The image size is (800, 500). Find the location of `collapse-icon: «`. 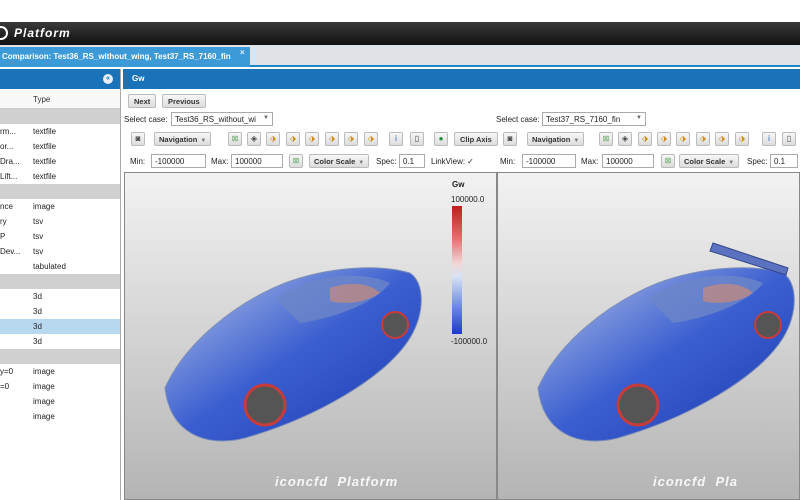

collapse-icon: « is located at coordinates (108, 79).